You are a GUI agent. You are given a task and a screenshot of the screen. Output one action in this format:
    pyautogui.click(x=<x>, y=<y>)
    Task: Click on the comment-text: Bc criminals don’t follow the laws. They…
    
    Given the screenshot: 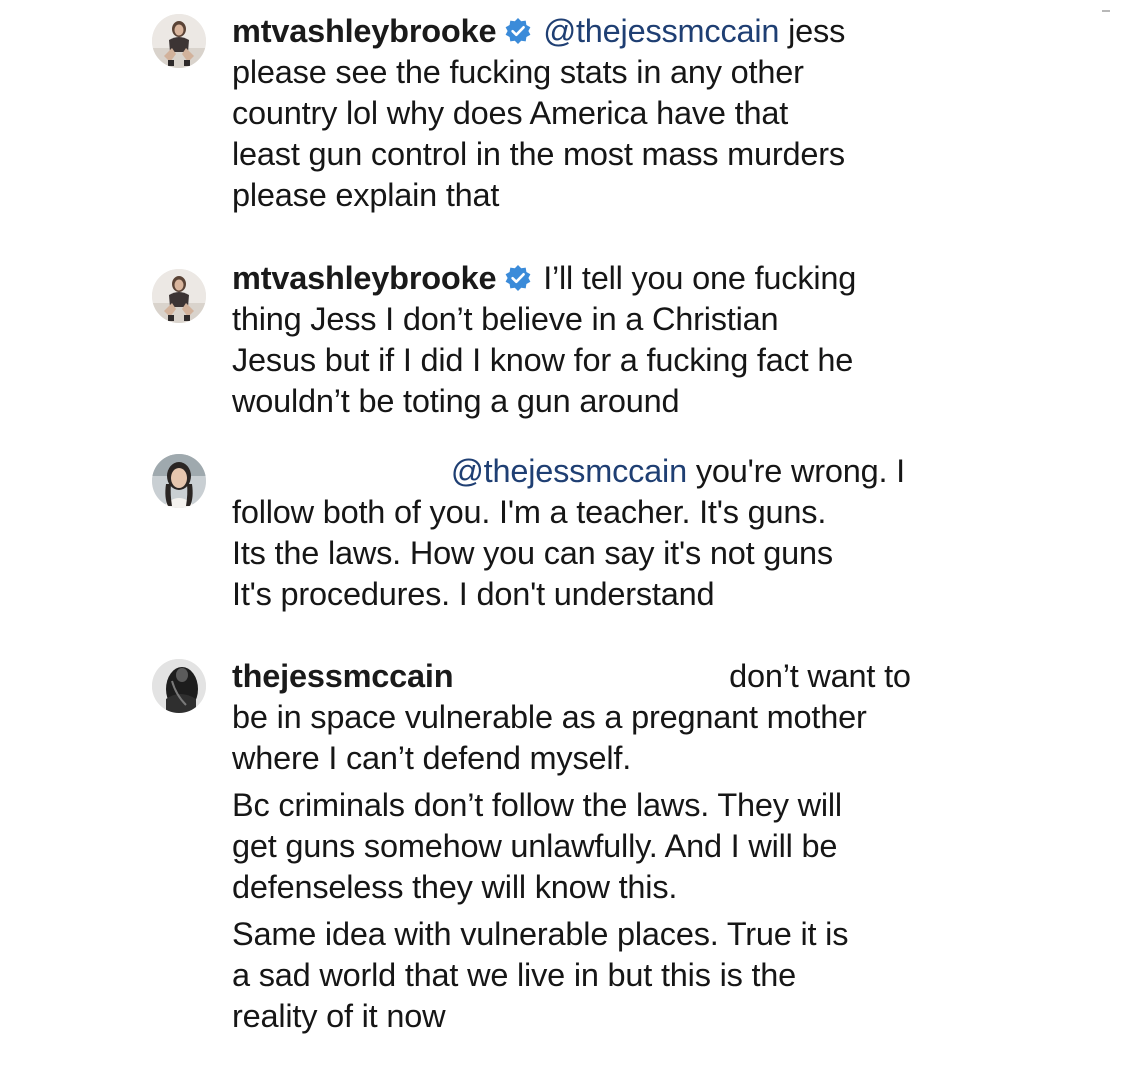 What is the action you would take?
    pyautogui.click(x=537, y=805)
    